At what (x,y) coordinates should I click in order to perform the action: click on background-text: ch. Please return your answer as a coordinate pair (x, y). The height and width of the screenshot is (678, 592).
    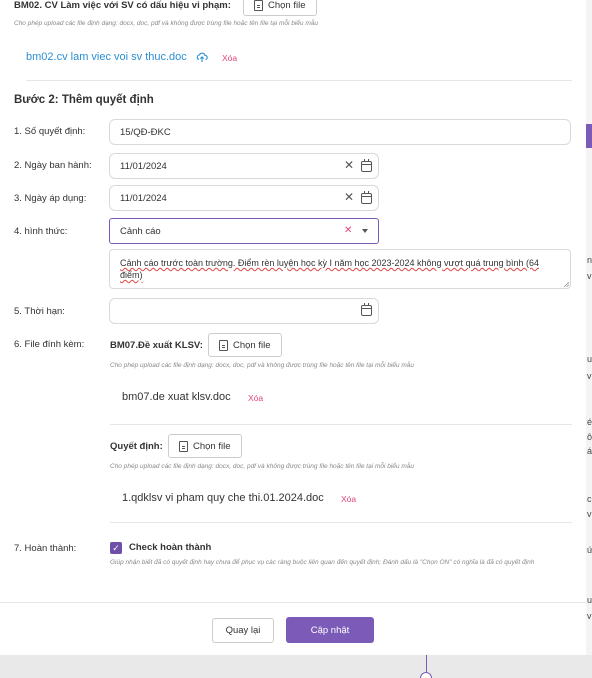
    Looking at the image, I should click on (589, 499).